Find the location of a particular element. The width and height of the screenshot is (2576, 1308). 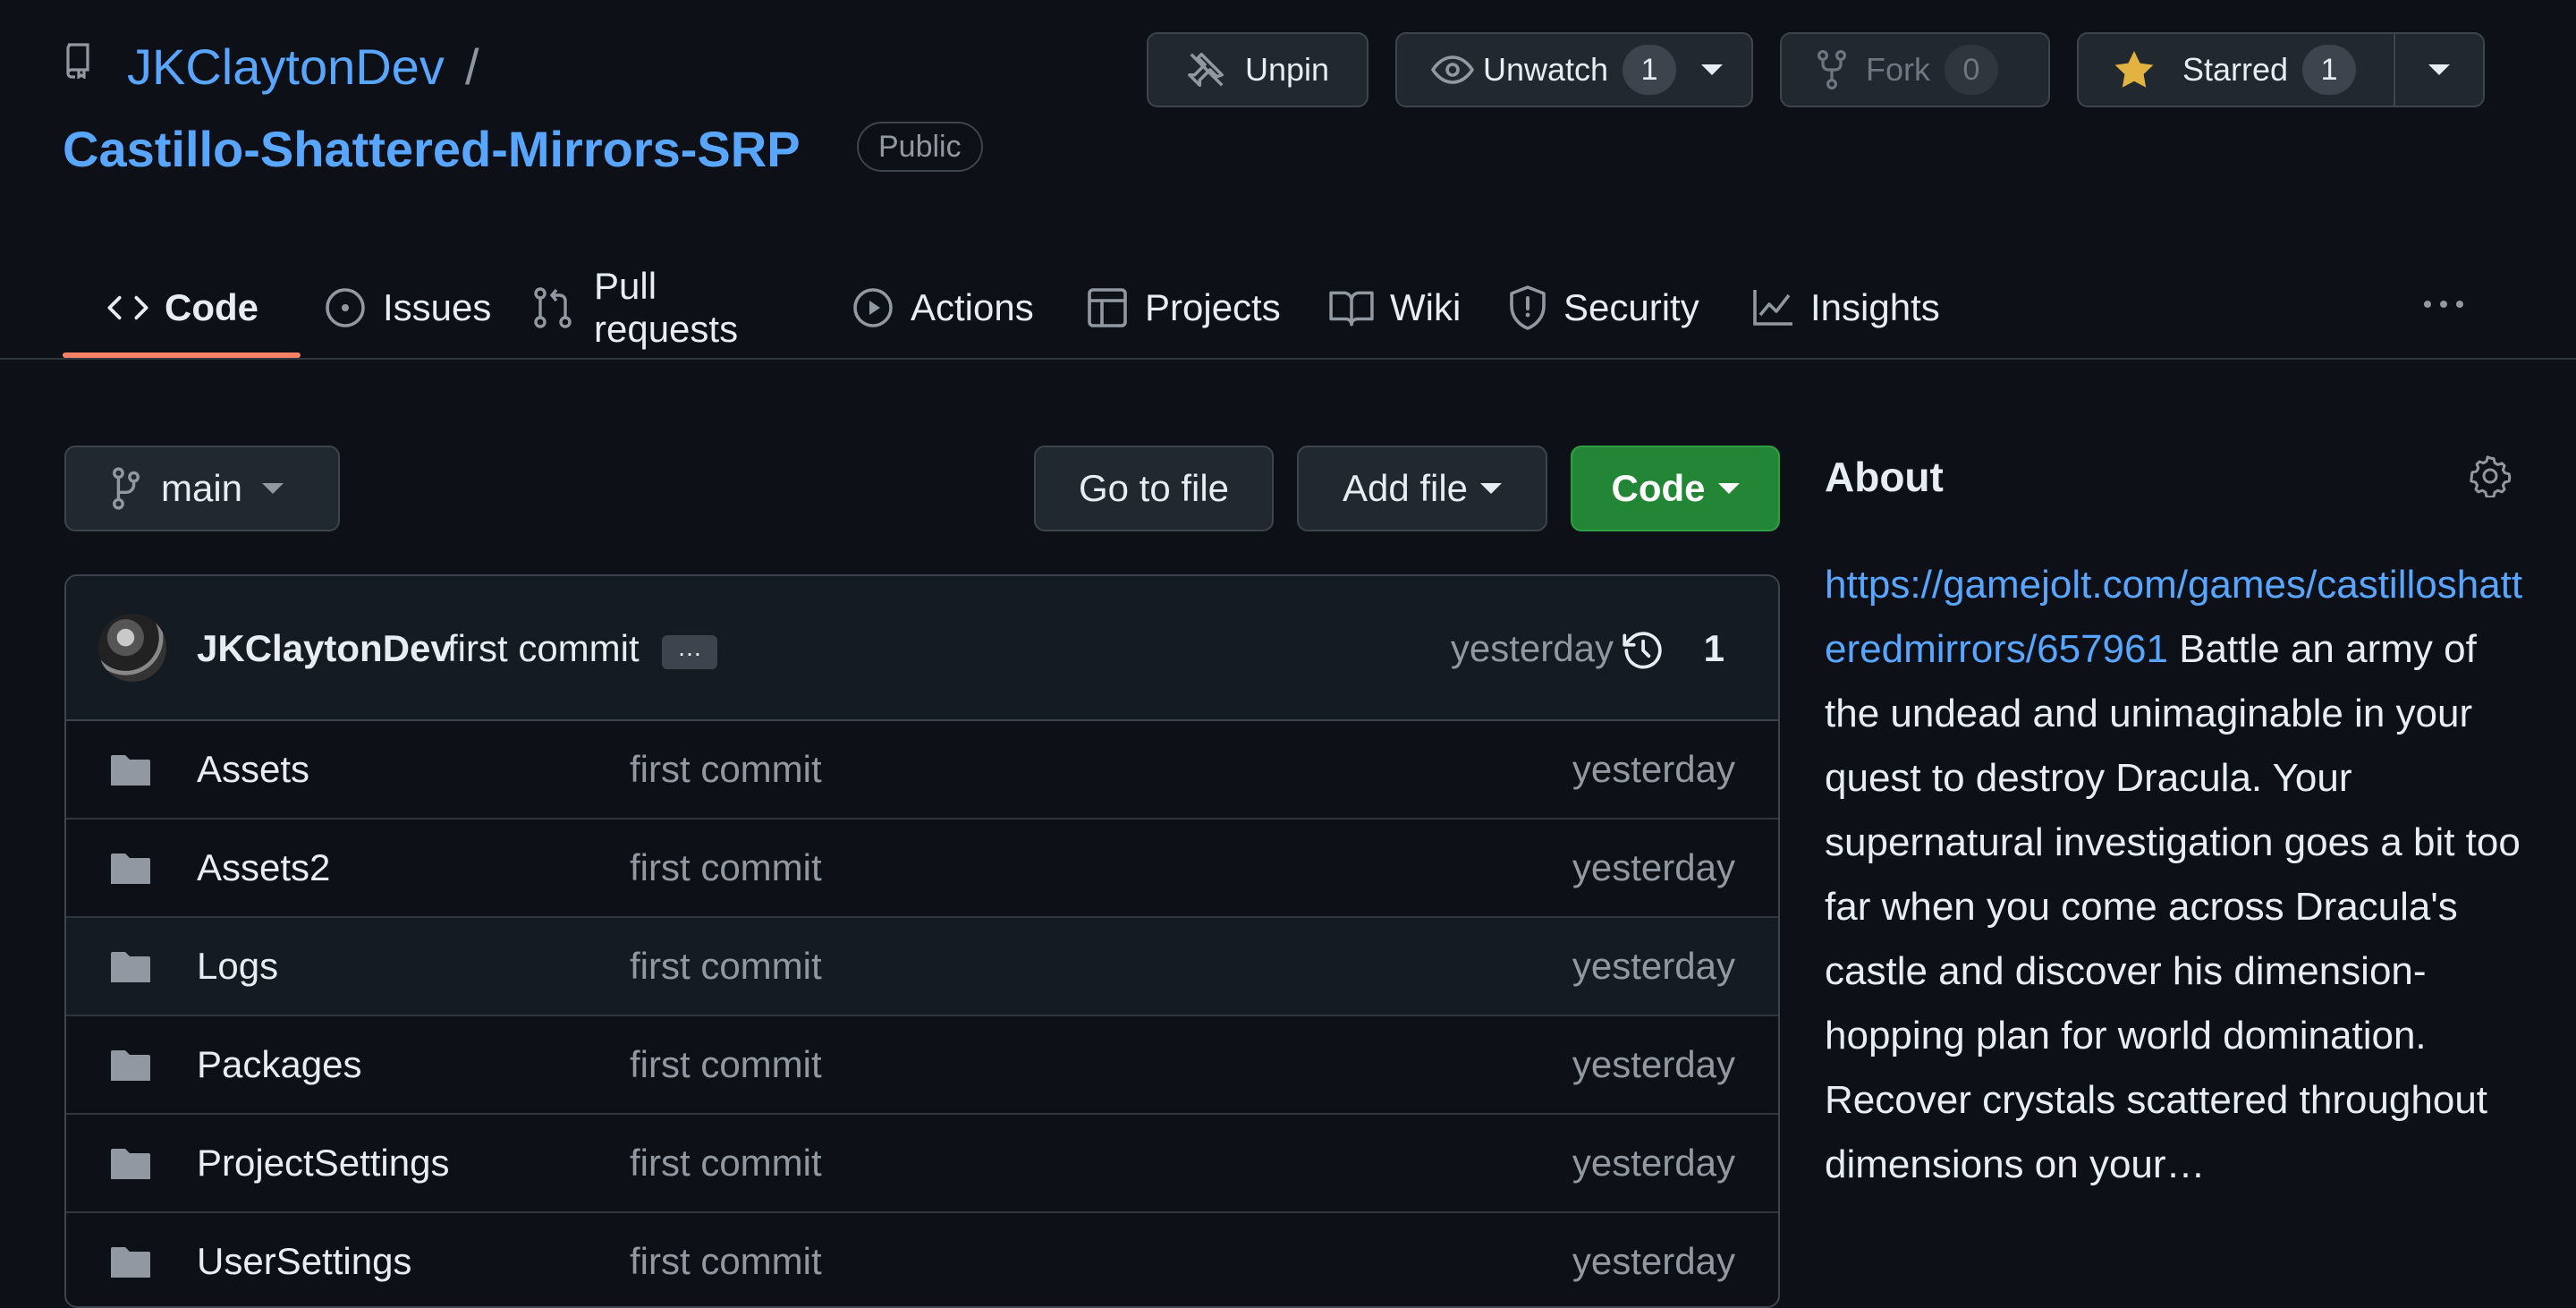

fork-icon is located at coordinates (1832, 69).